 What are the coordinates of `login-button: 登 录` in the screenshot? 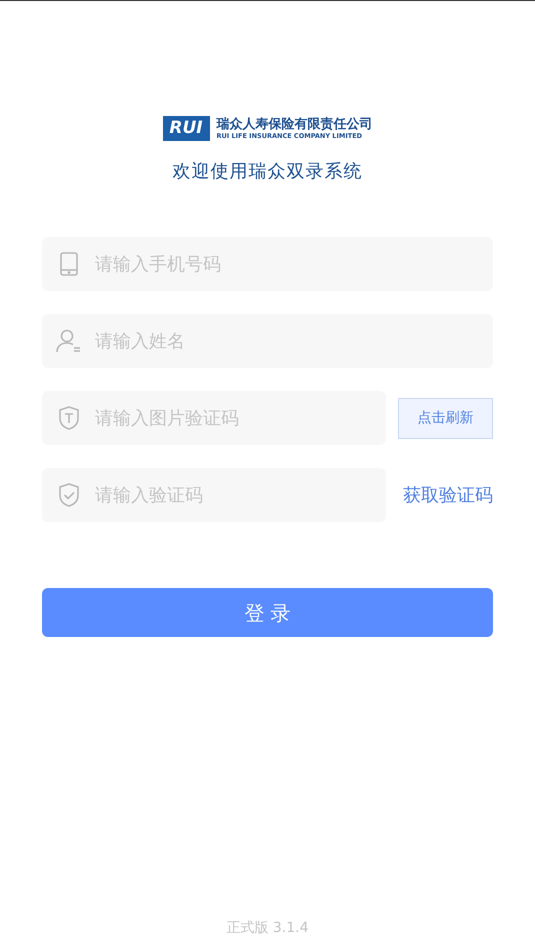 It's located at (267, 612).